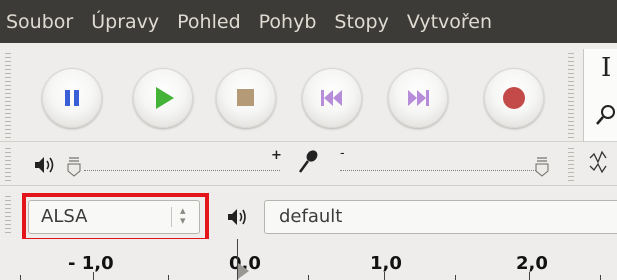 Image resolution: width=617 pixels, height=280 pixels. I want to click on tools-toolbar: I, so click(600, 95).